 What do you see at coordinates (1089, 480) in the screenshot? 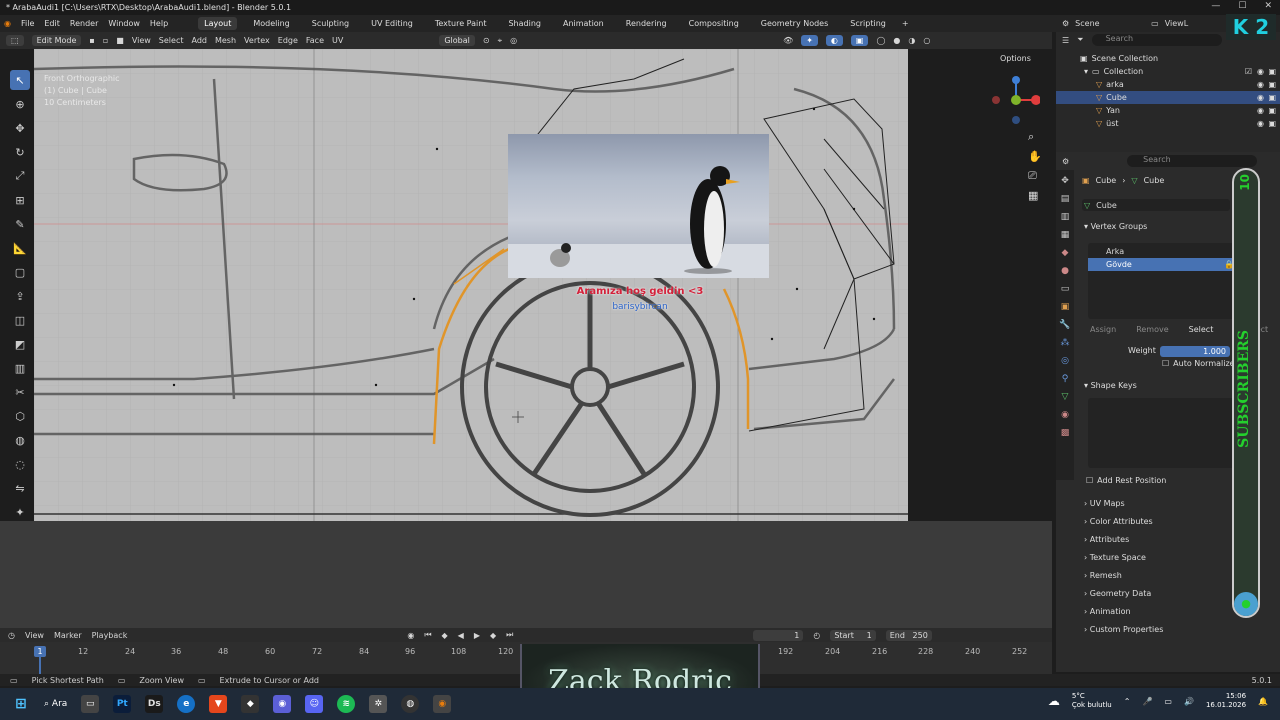
I see `add-rest-position-checkbox: ☐` at bounding box center [1089, 480].